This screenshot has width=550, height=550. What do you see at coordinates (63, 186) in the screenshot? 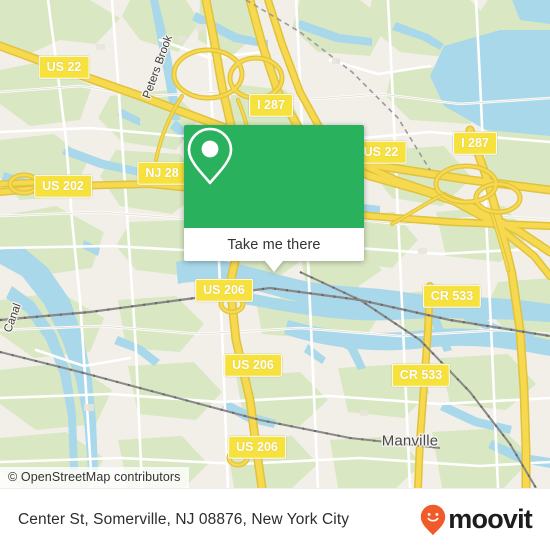
I see `road-shield: US 202` at bounding box center [63, 186].